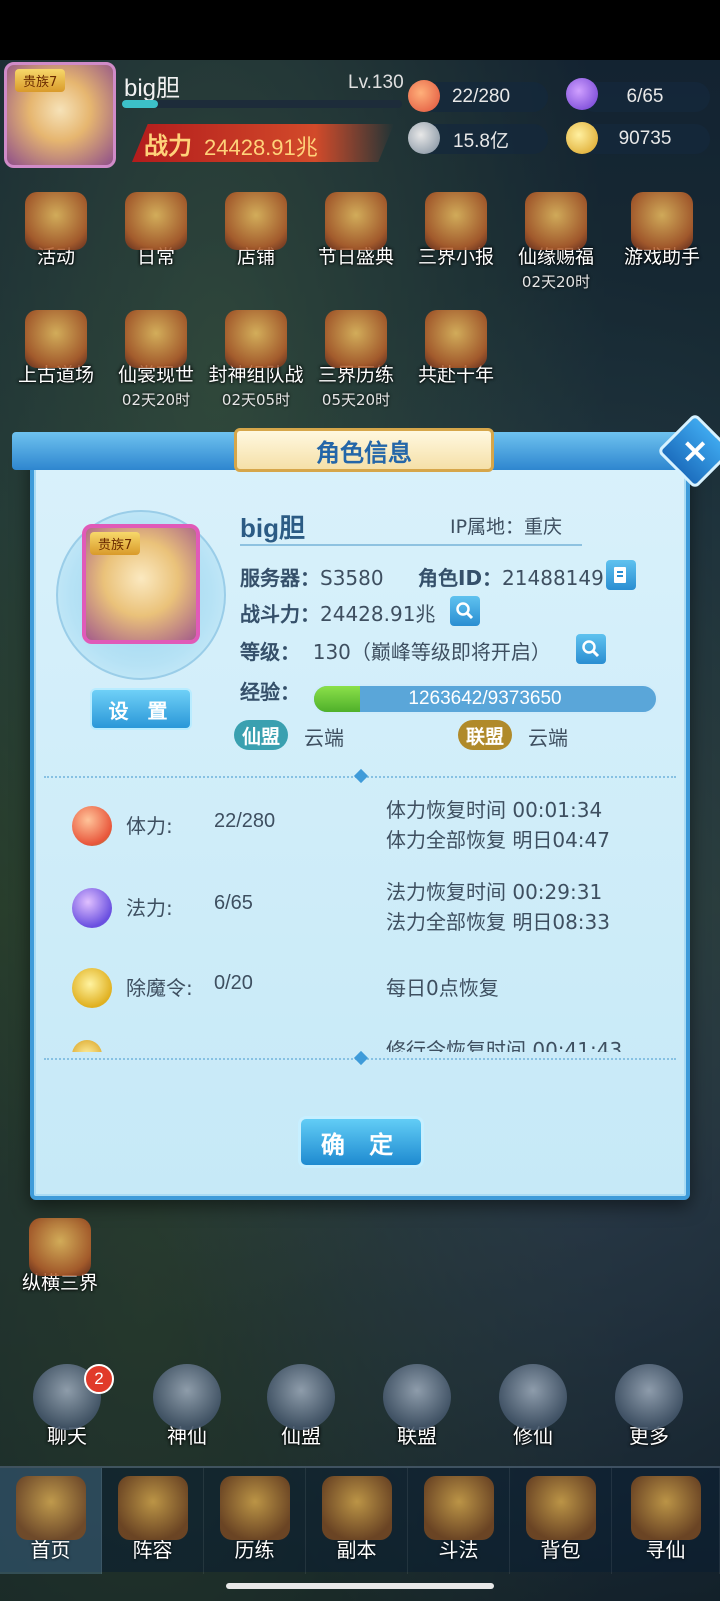 Image resolution: width=720 pixels, height=1601 pixels. I want to click on nav-trials: 历练, so click(255, 1521).